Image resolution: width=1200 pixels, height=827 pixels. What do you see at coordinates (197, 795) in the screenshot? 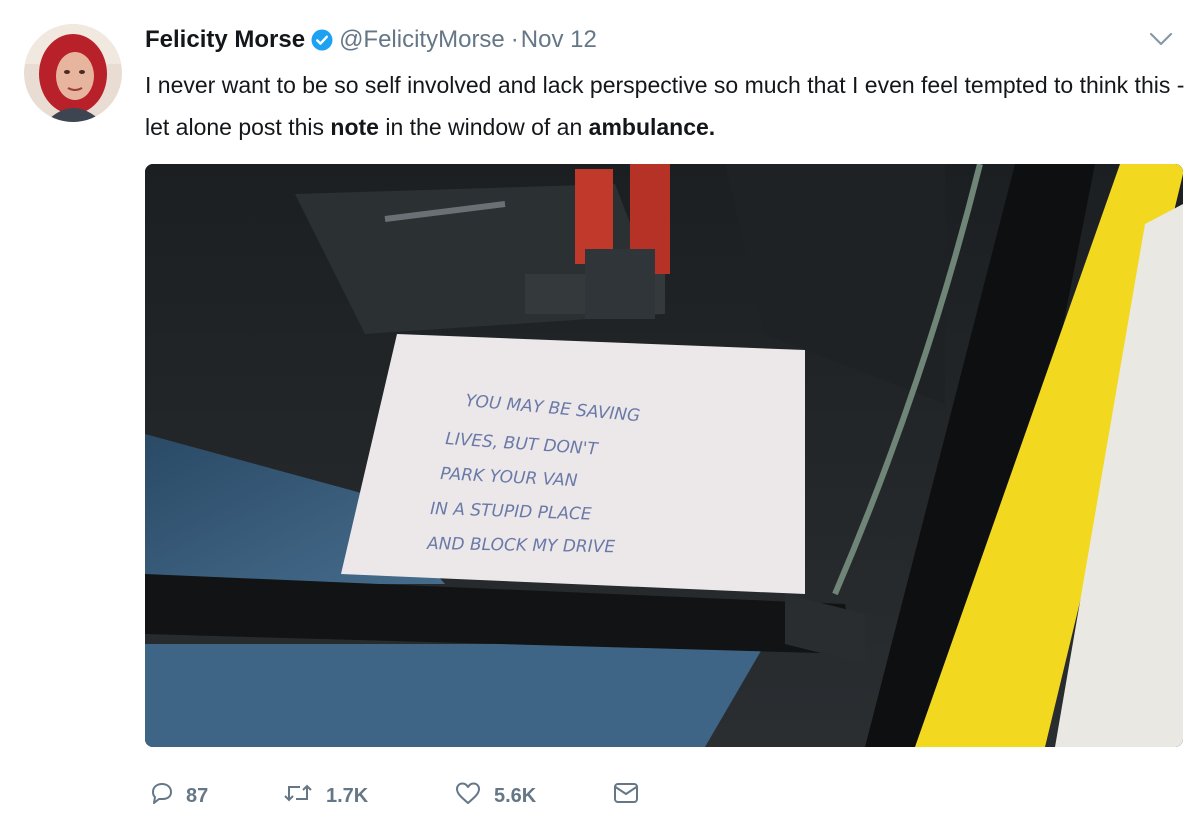
I see `reply-count: 87` at bounding box center [197, 795].